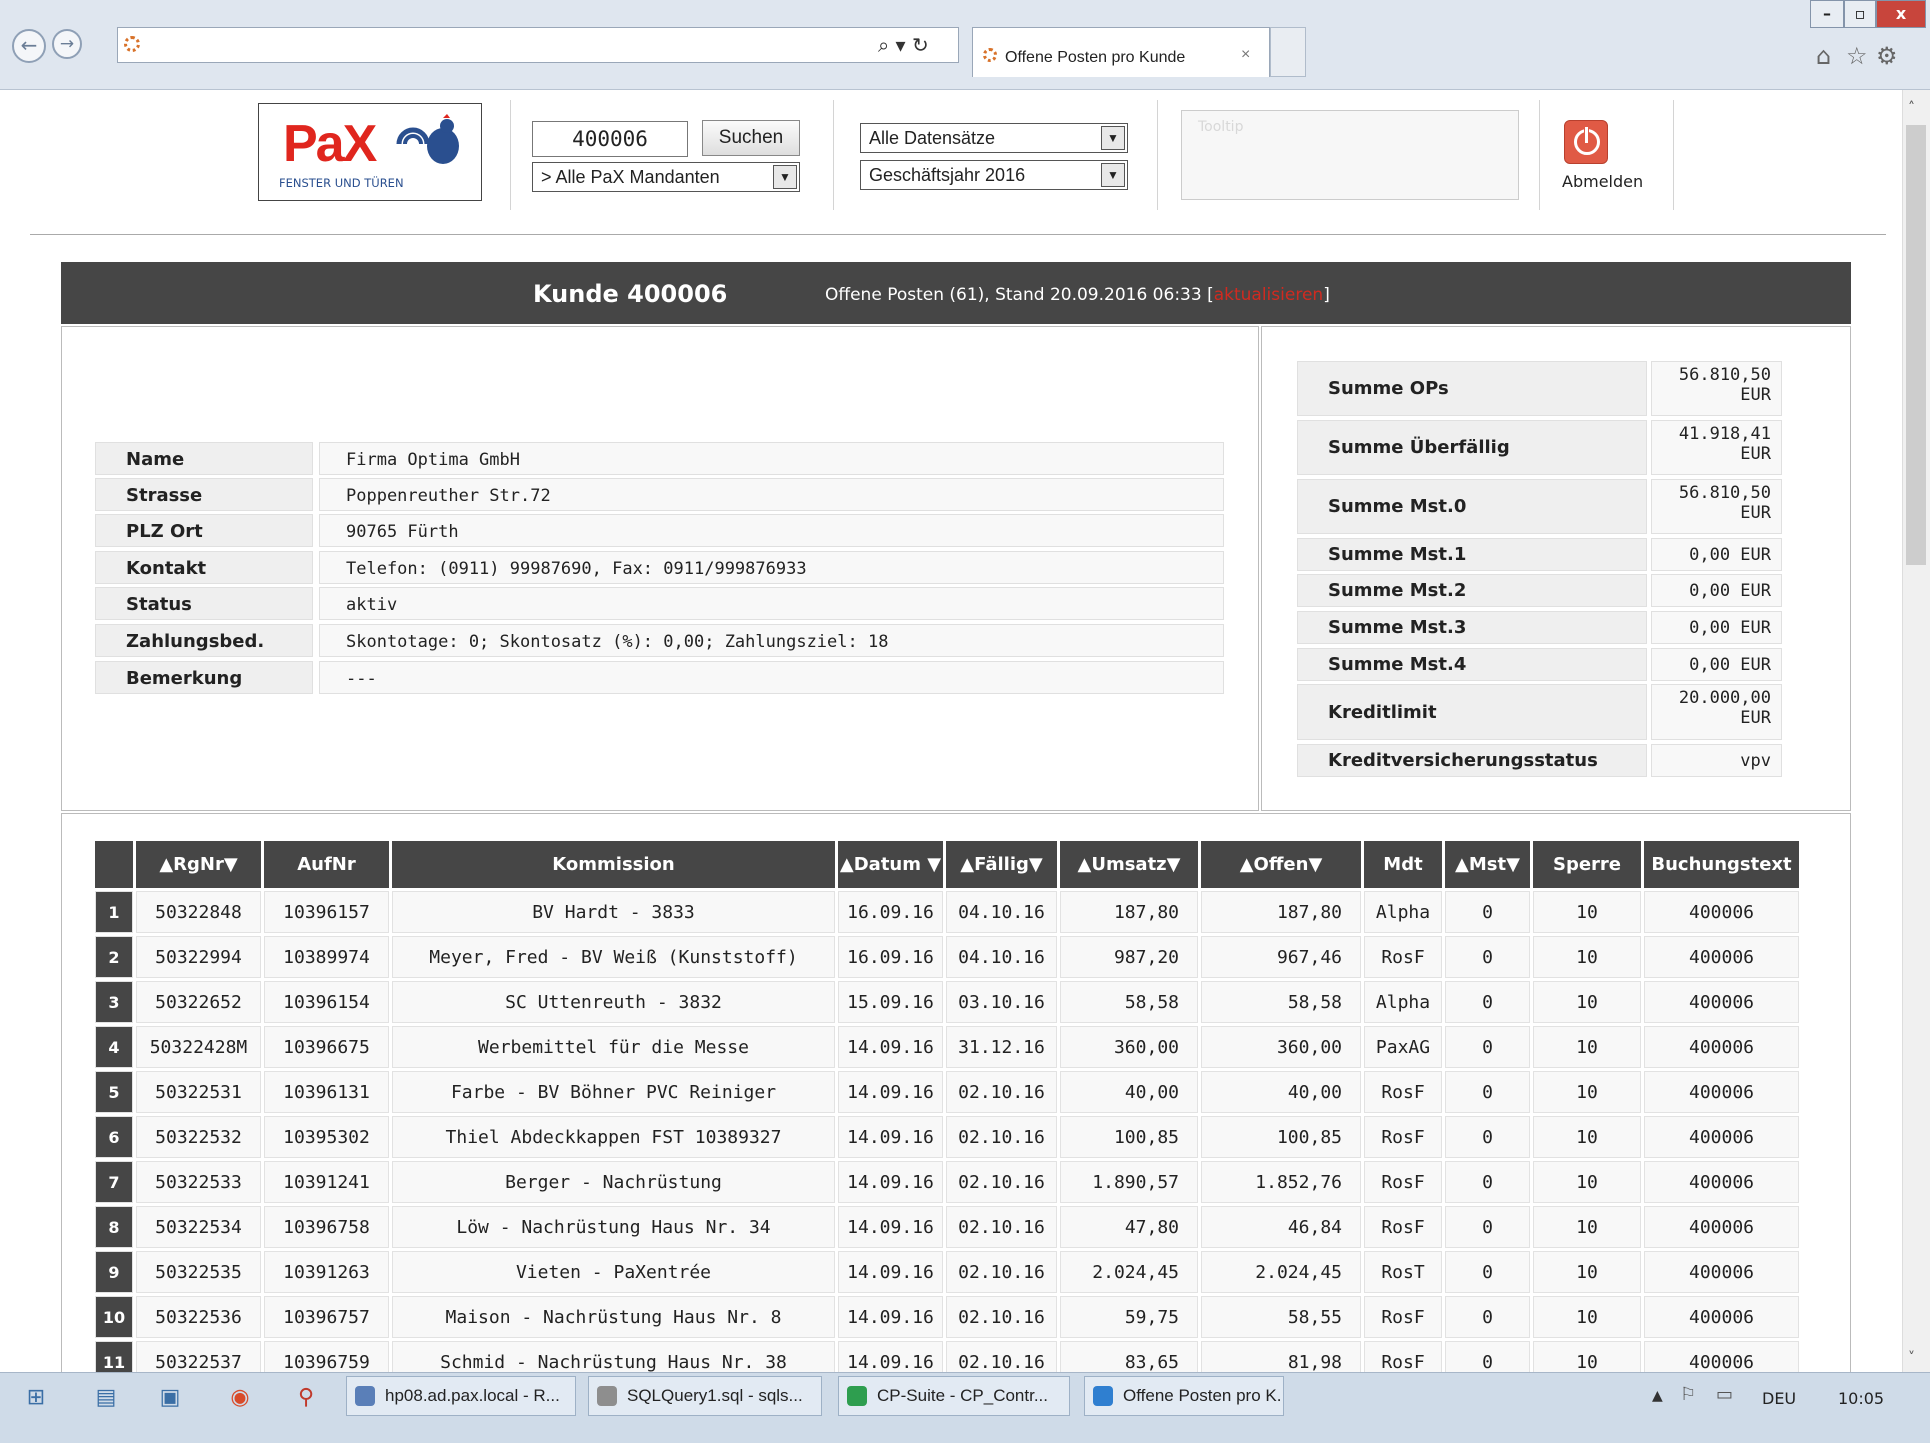 The height and width of the screenshot is (1443, 1930). Describe the element at coordinates (114, 957) in the screenshot. I see `row-index: 2` at that location.